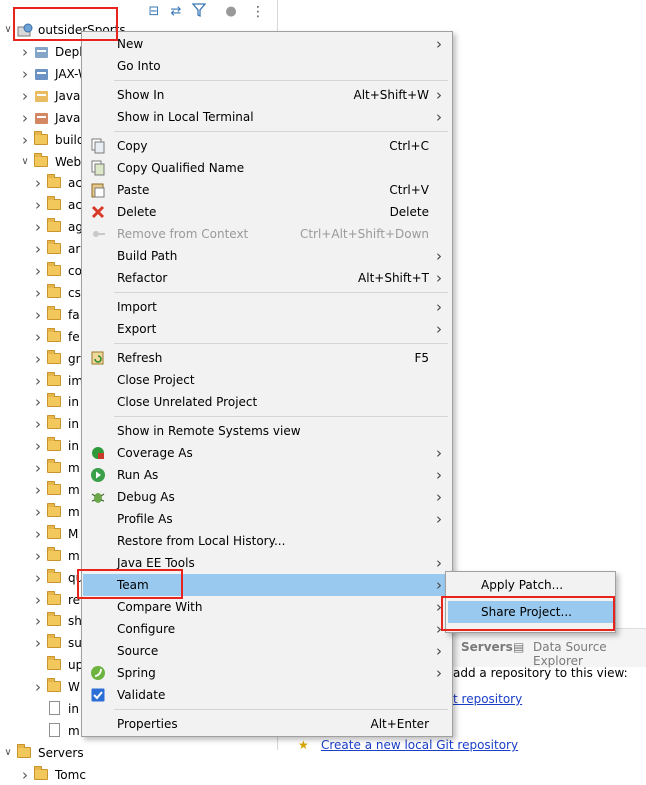  I want to click on filter-icon, so click(199, 12).